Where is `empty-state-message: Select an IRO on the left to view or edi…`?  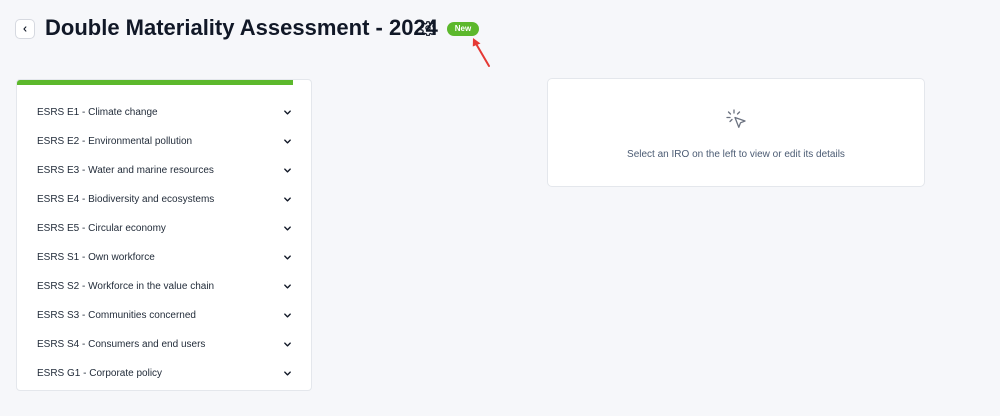 empty-state-message: Select an IRO on the left to view or edi… is located at coordinates (736, 154).